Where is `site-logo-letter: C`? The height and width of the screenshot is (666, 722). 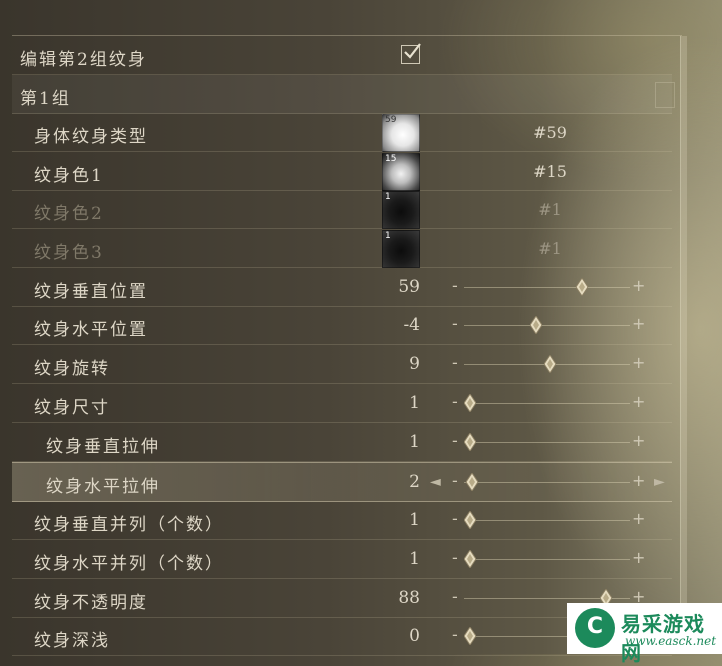 site-logo-letter: C is located at coordinates (595, 626).